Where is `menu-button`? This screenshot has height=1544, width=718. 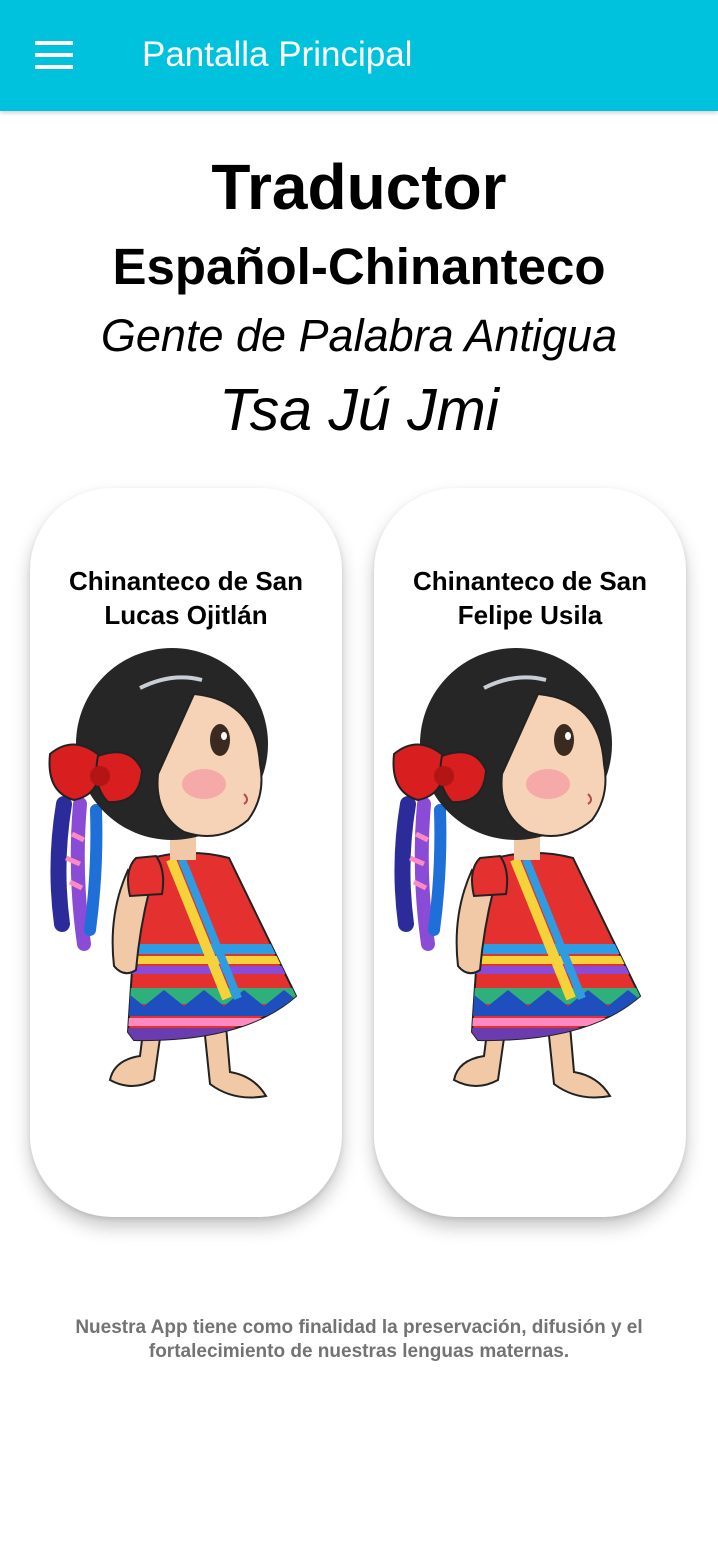 menu-button is located at coordinates (54, 55).